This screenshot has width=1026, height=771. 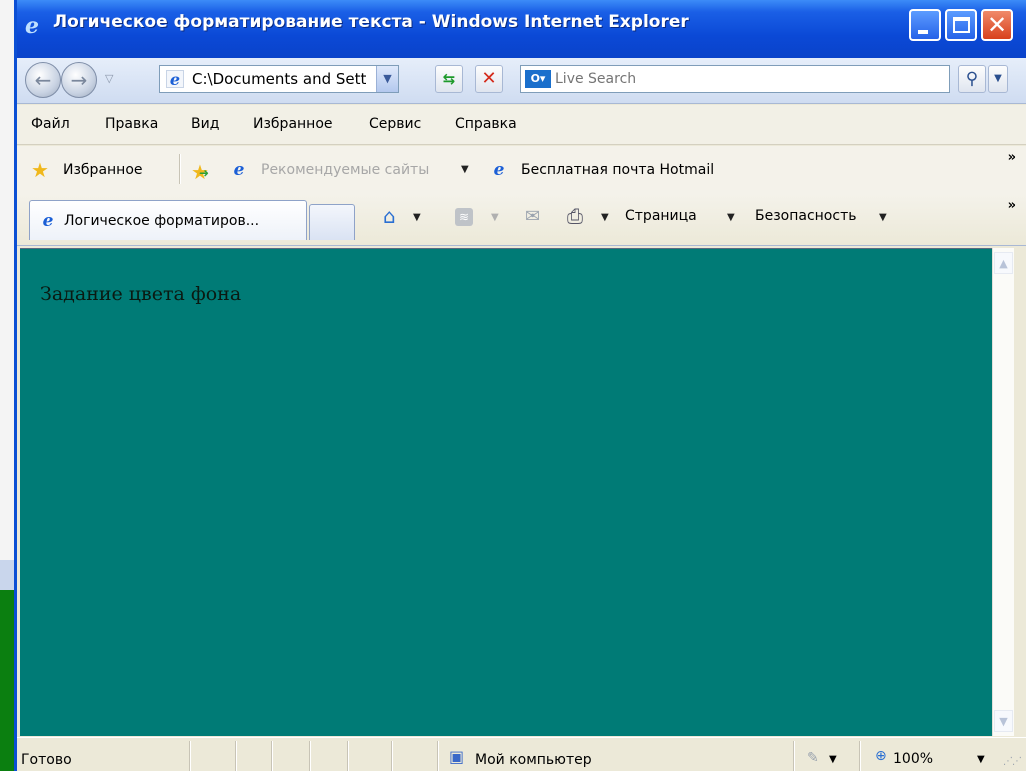 What do you see at coordinates (661, 216) in the screenshot?
I see `page-menu-button: Страница` at bounding box center [661, 216].